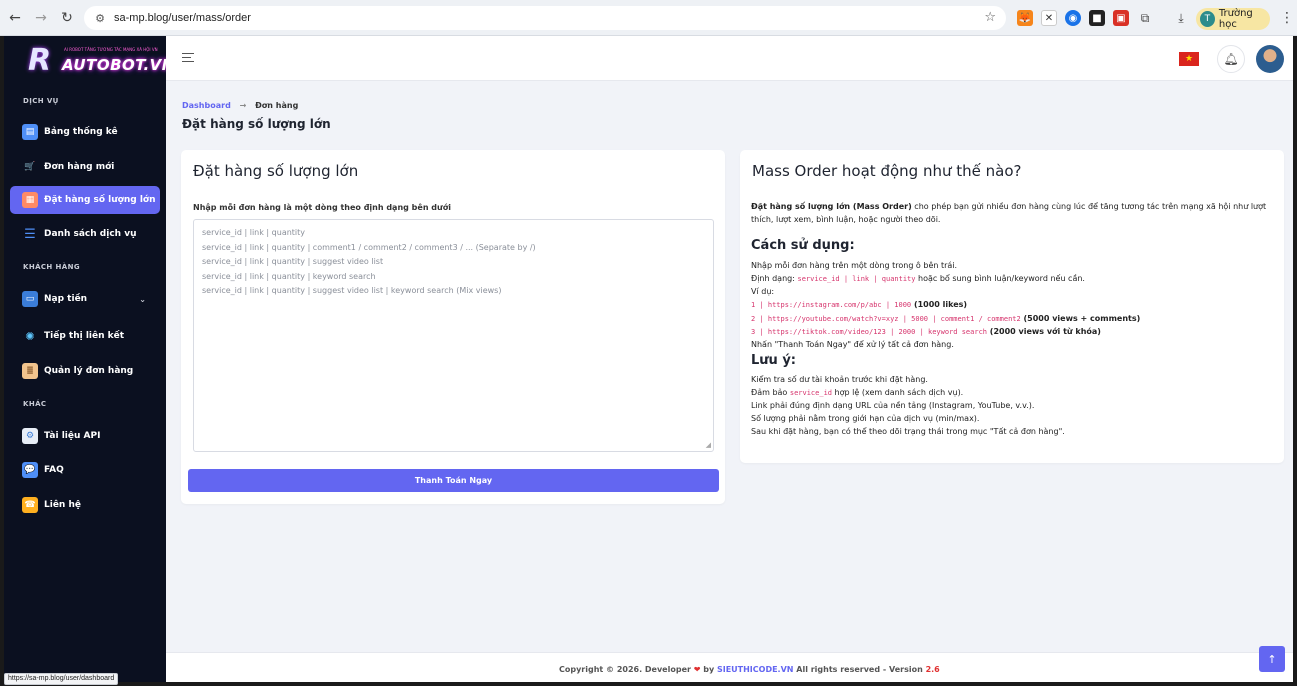 Image resolution: width=1297 pixels, height=686 pixels. I want to click on extensions-puzzle-icon: ⧉, so click(1145, 18).